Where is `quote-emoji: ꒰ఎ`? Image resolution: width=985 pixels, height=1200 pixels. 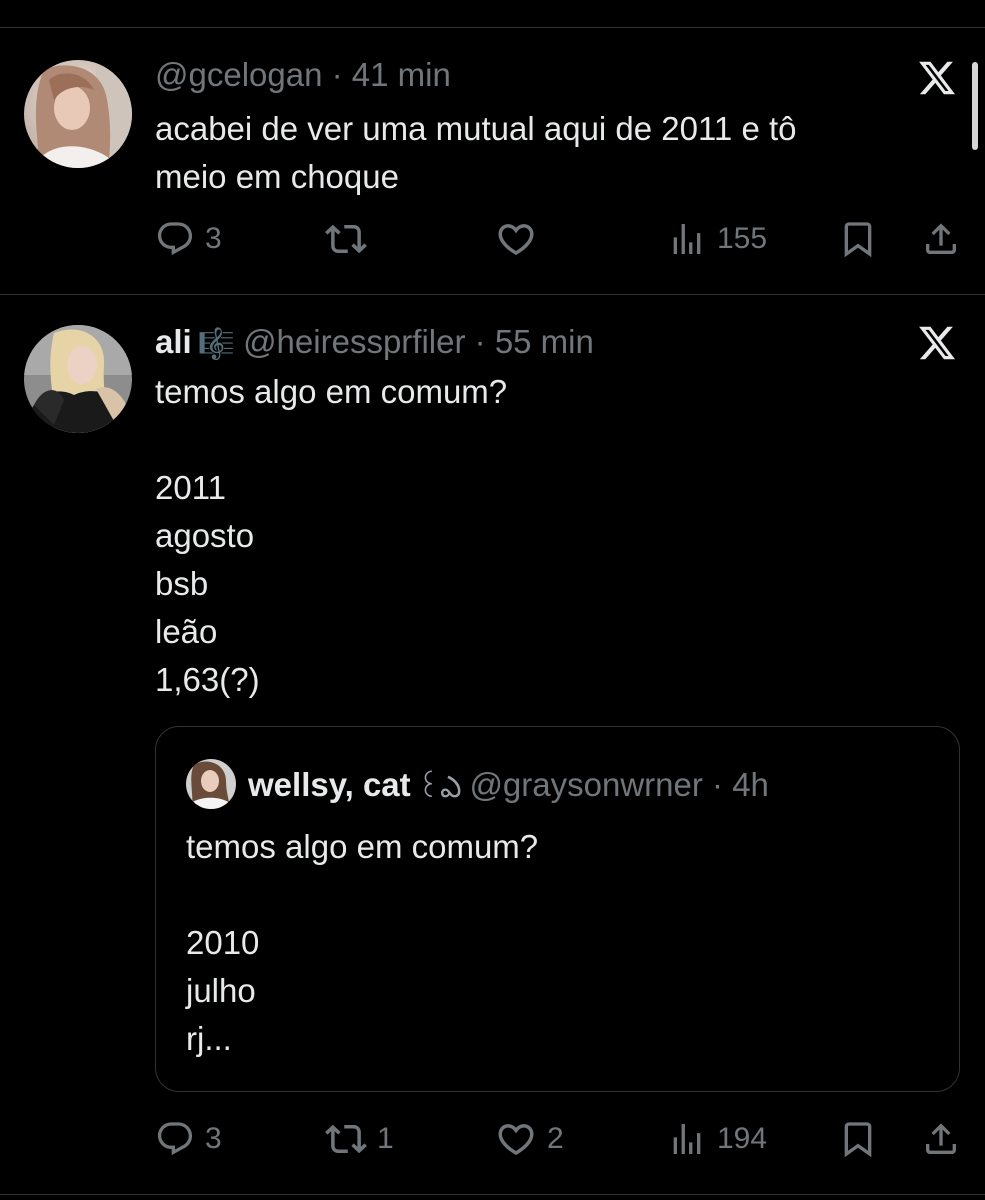 quote-emoji: ꒰ఎ is located at coordinates (439, 787).